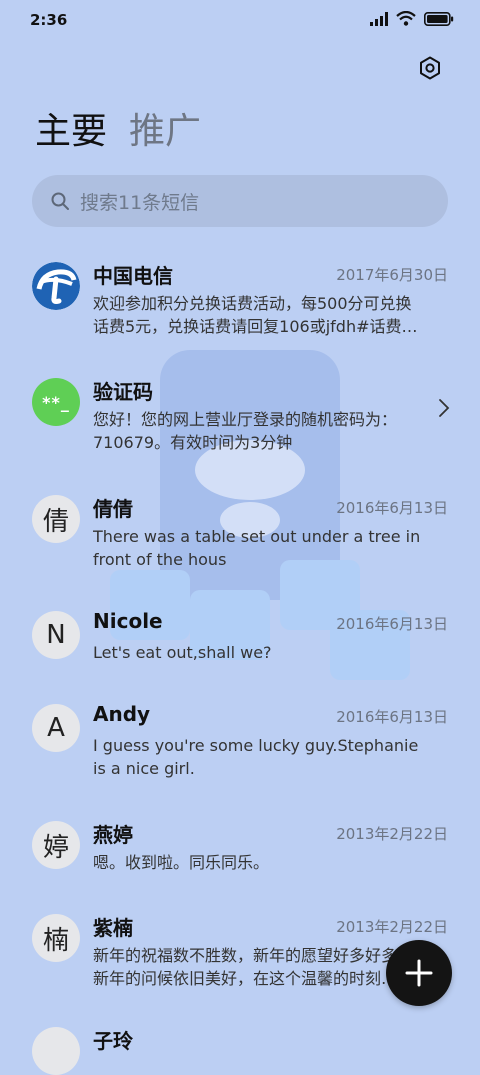 The width and height of the screenshot is (480, 1075). Describe the element at coordinates (392, 275) in the screenshot. I see `message-date: 2017年6月30日` at that location.